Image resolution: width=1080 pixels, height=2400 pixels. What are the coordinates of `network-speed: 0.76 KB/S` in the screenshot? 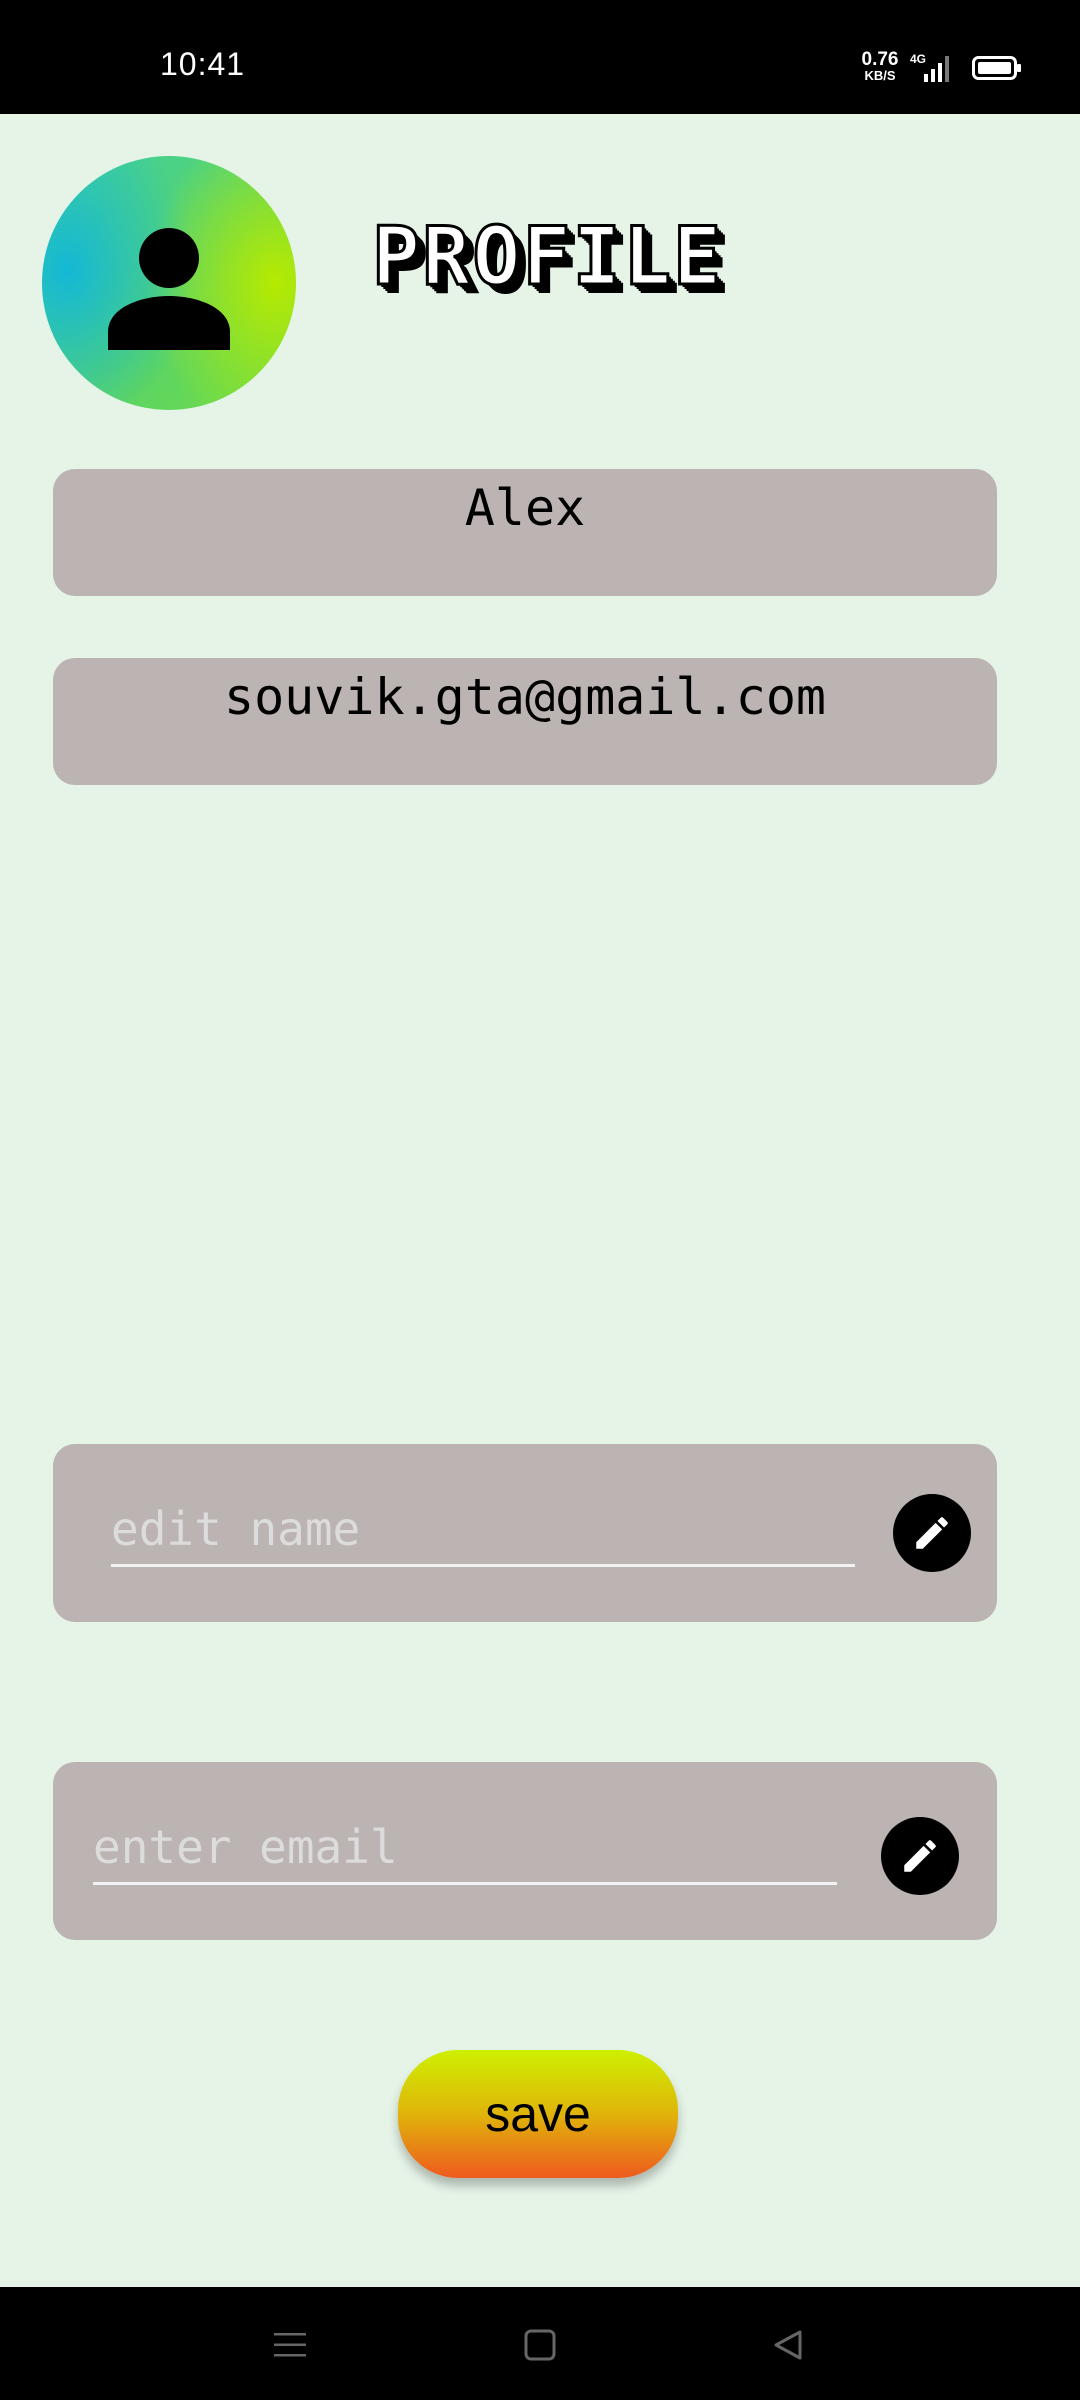 It's located at (880, 66).